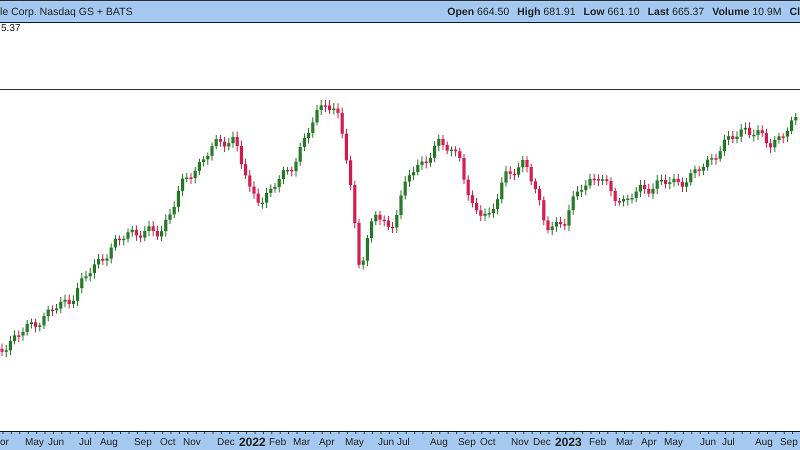 Image resolution: width=800 pixels, height=450 pixels. What do you see at coordinates (795, 13) in the screenshot?
I see `quote-field: Cl` at bounding box center [795, 13].